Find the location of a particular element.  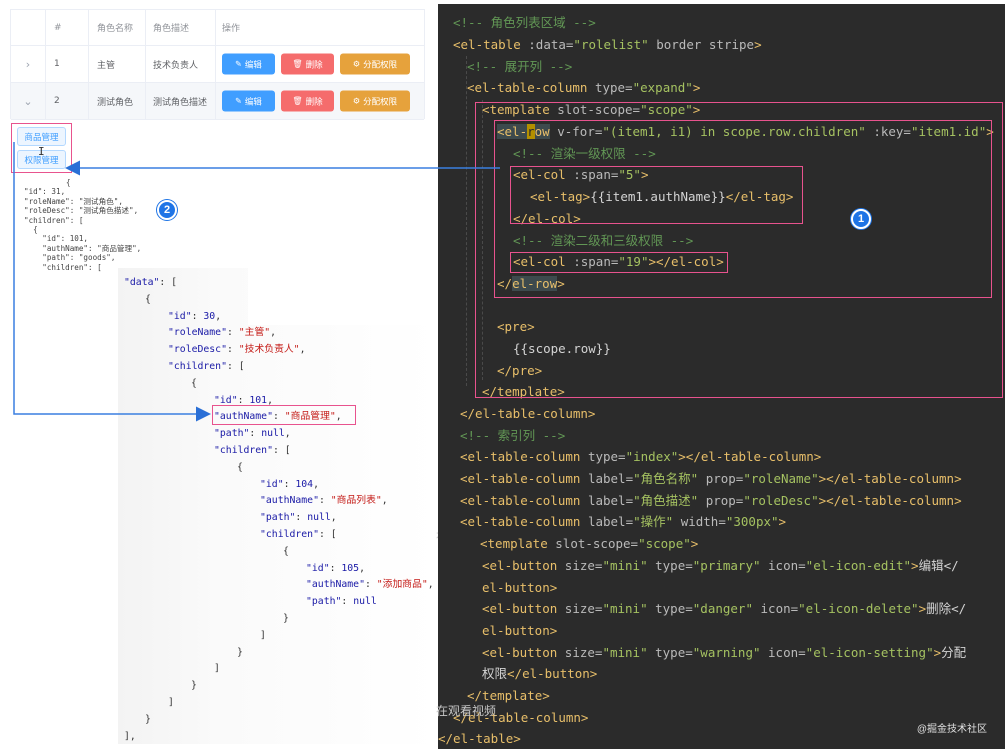

row-role-desc: 测试角色描述 is located at coordinates (181, 101).